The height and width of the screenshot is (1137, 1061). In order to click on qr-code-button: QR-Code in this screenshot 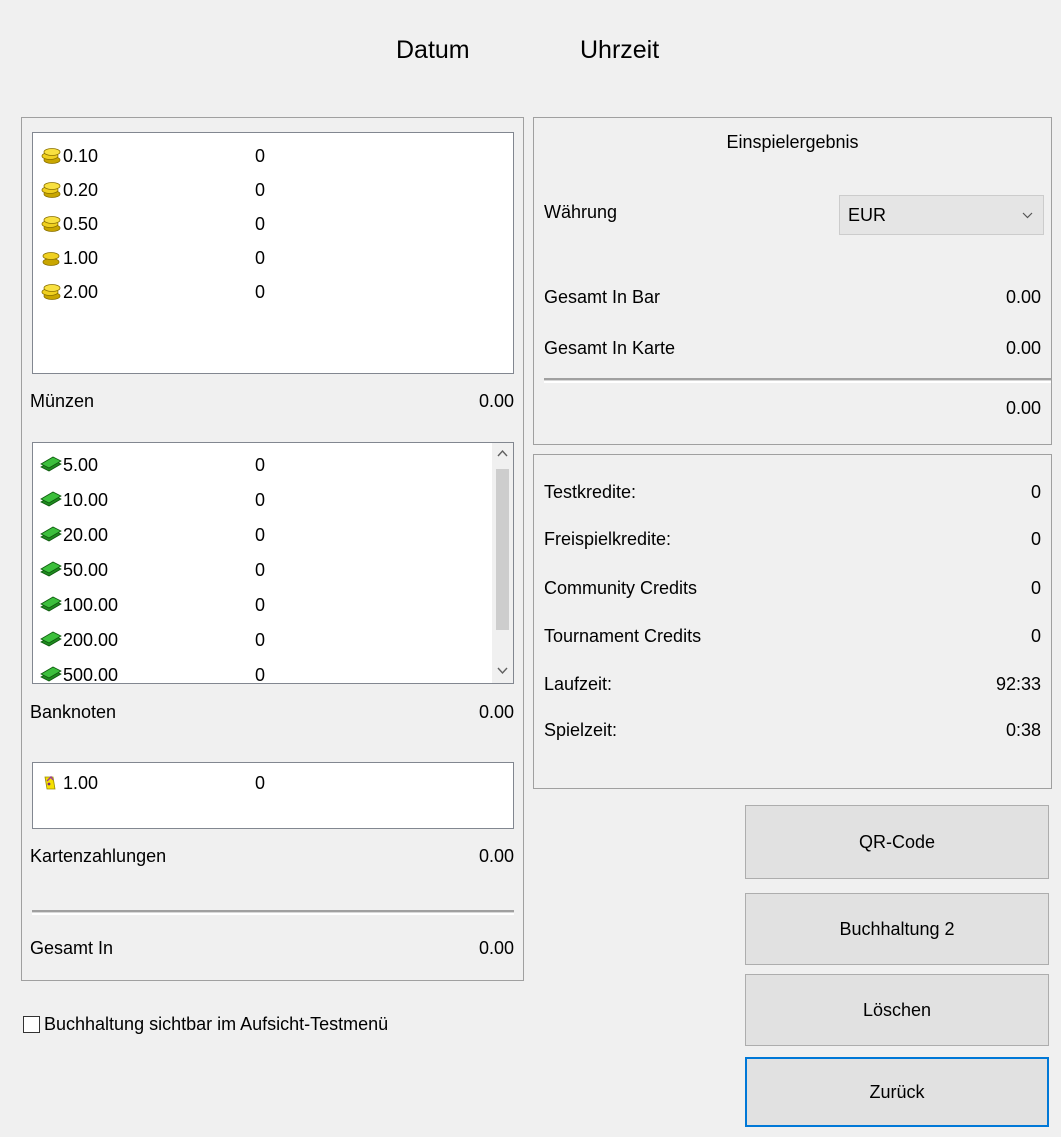, I will do `click(897, 842)`.